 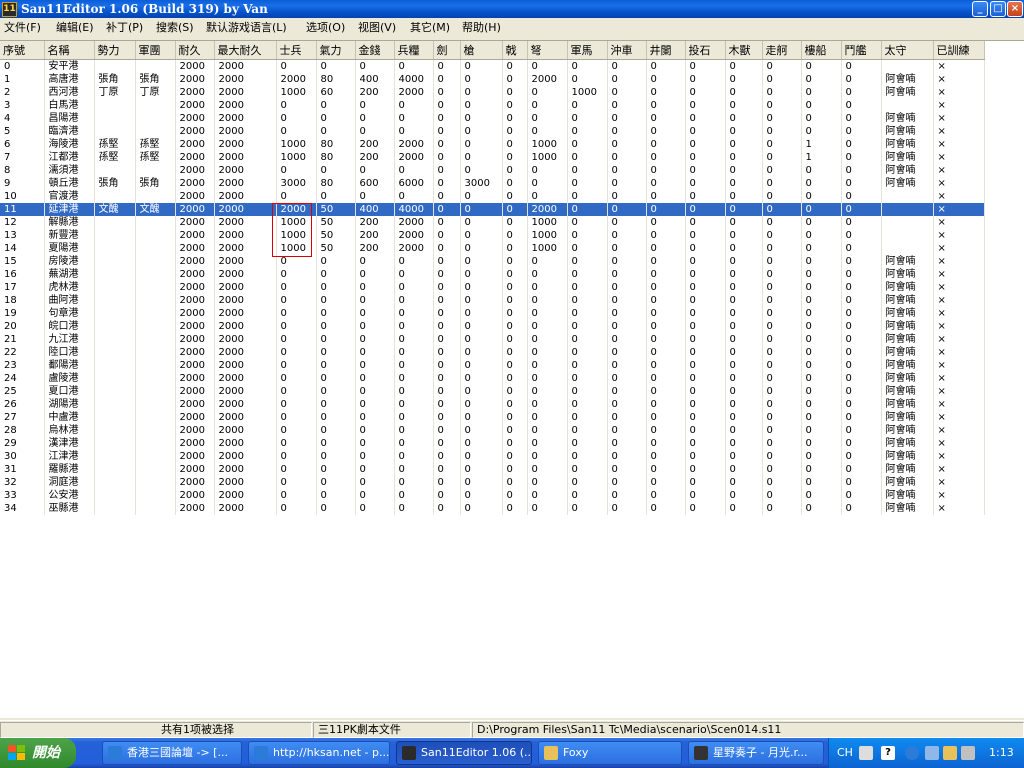 I want to click on table-cell: 夏口港, so click(x=69, y=391).